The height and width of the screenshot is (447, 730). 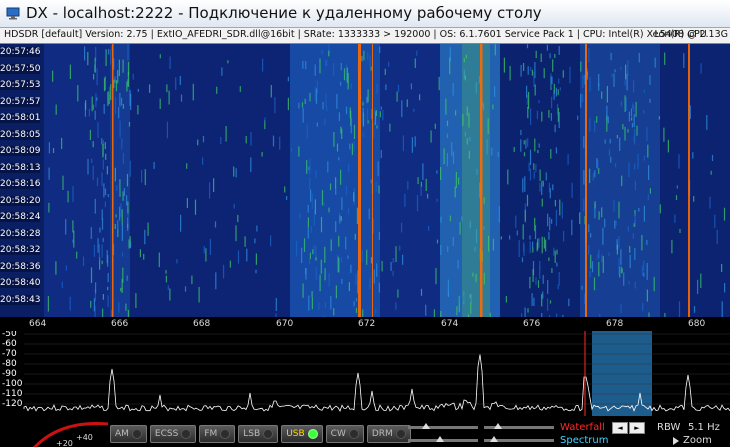 What do you see at coordinates (20, 299) in the screenshot?
I see `timestamp-label: 20:58:43` at bounding box center [20, 299].